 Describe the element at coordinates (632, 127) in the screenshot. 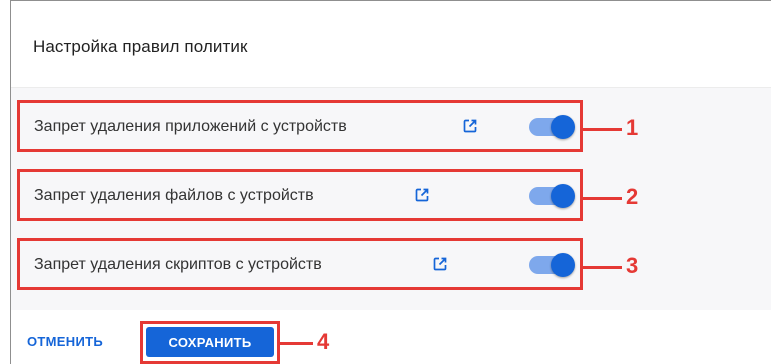

I see `callout-number-1: 1` at that location.